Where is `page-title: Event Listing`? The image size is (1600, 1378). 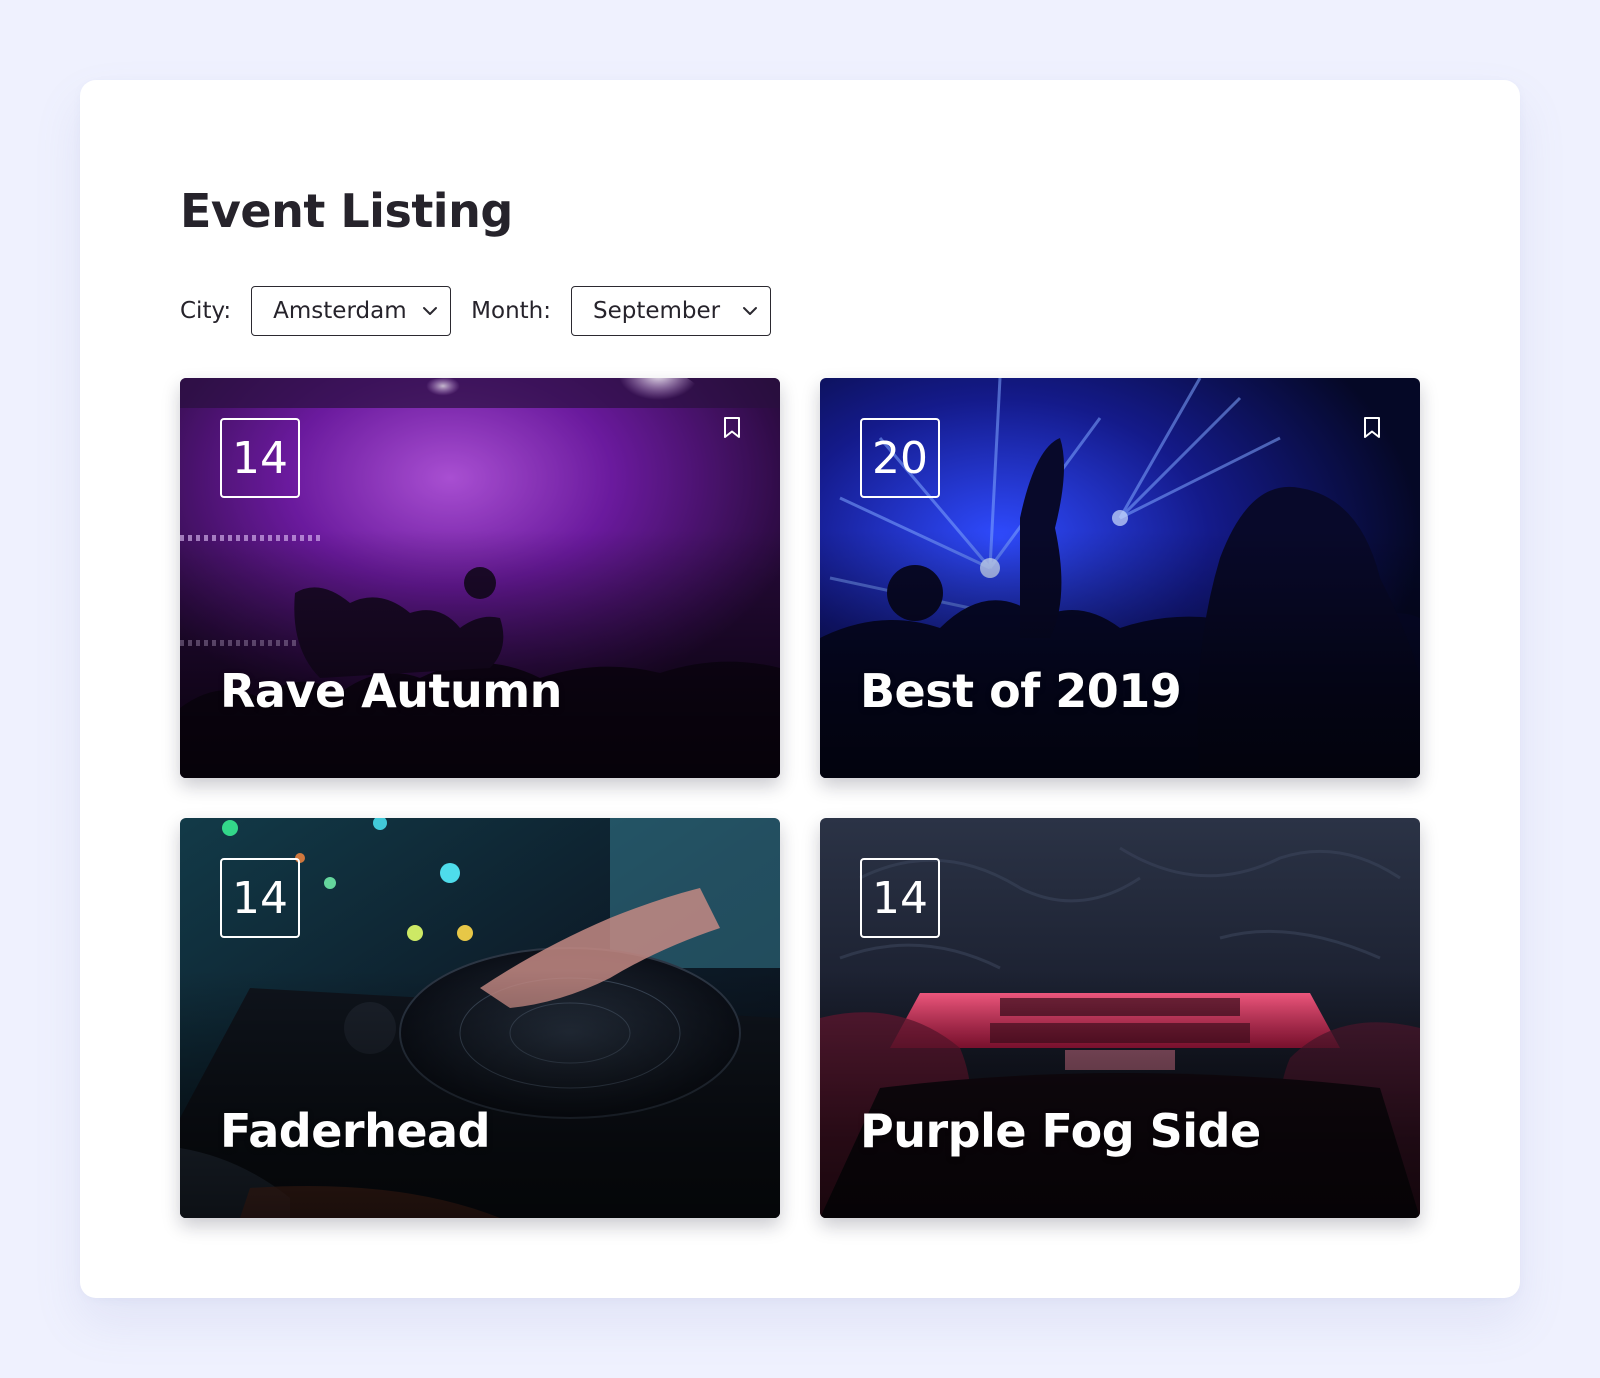
page-title: Event Listing is located at coordinates (346, 211).